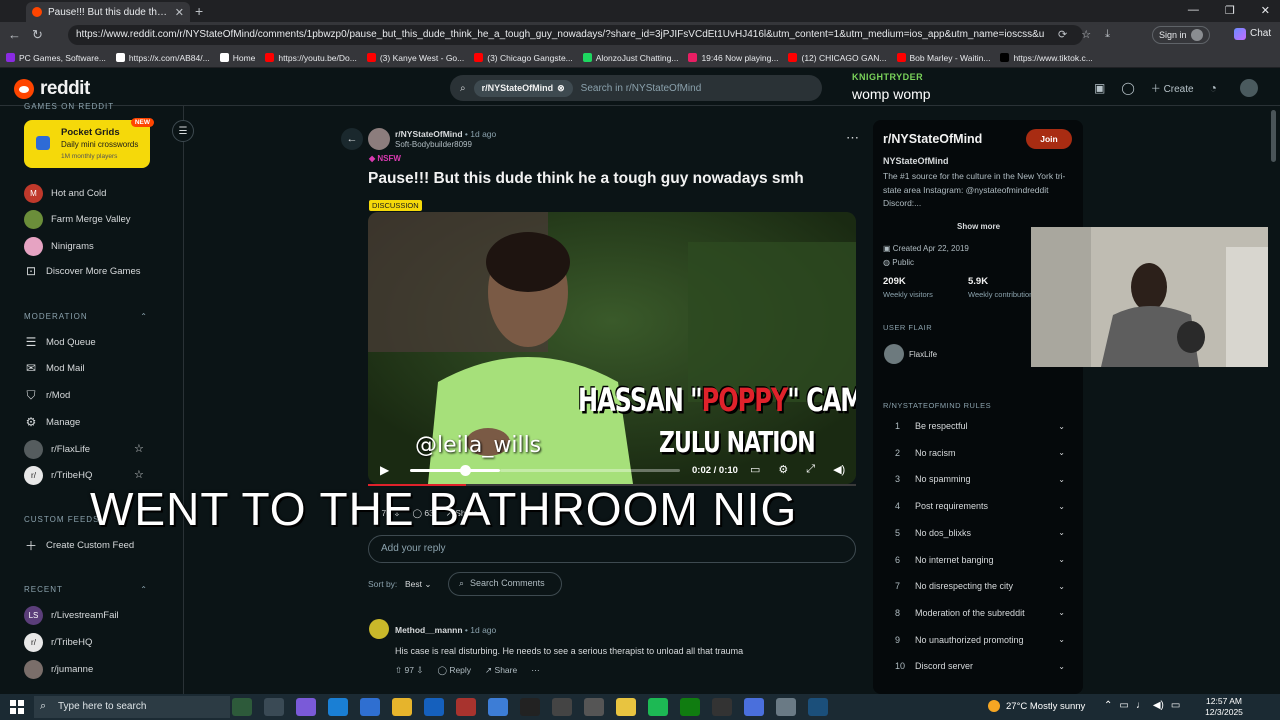  I want to click on page-scrollbar, so click(1274, 400).